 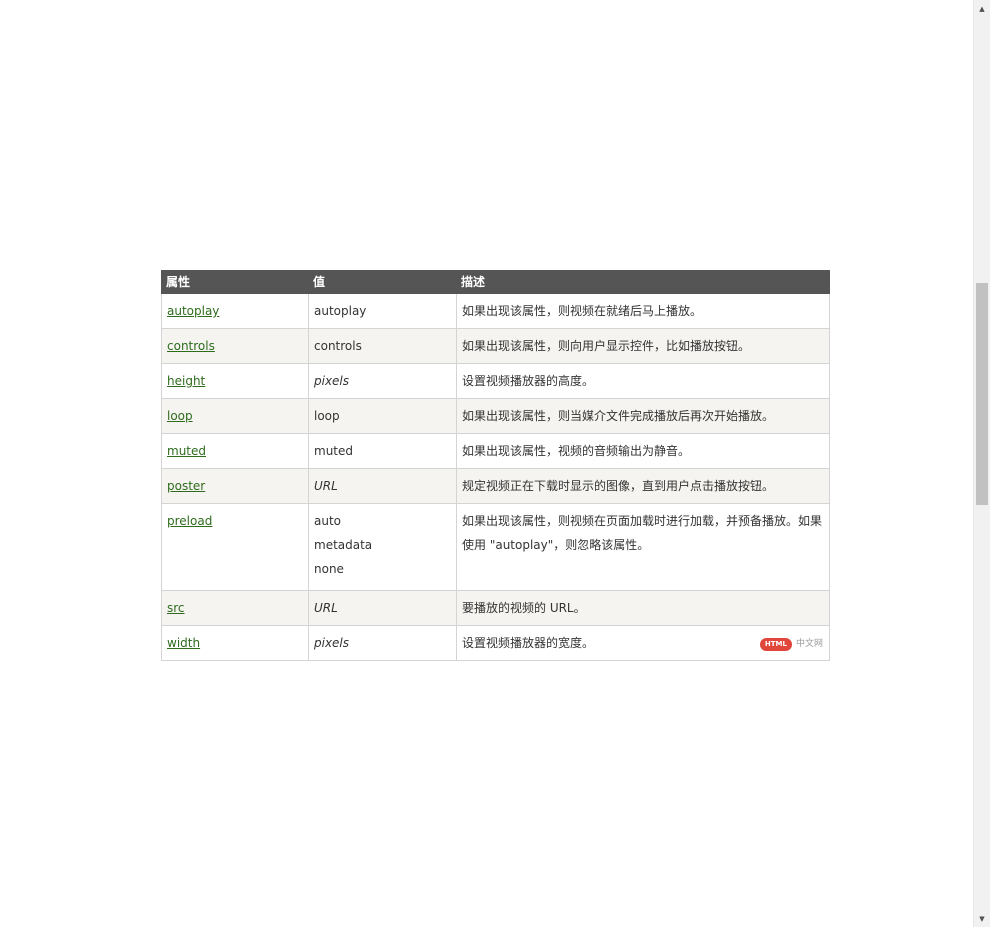 I want to click on desc-cell: 设置视频播放器的宽度。 HTML 中文网, so click(x=643, y=643).